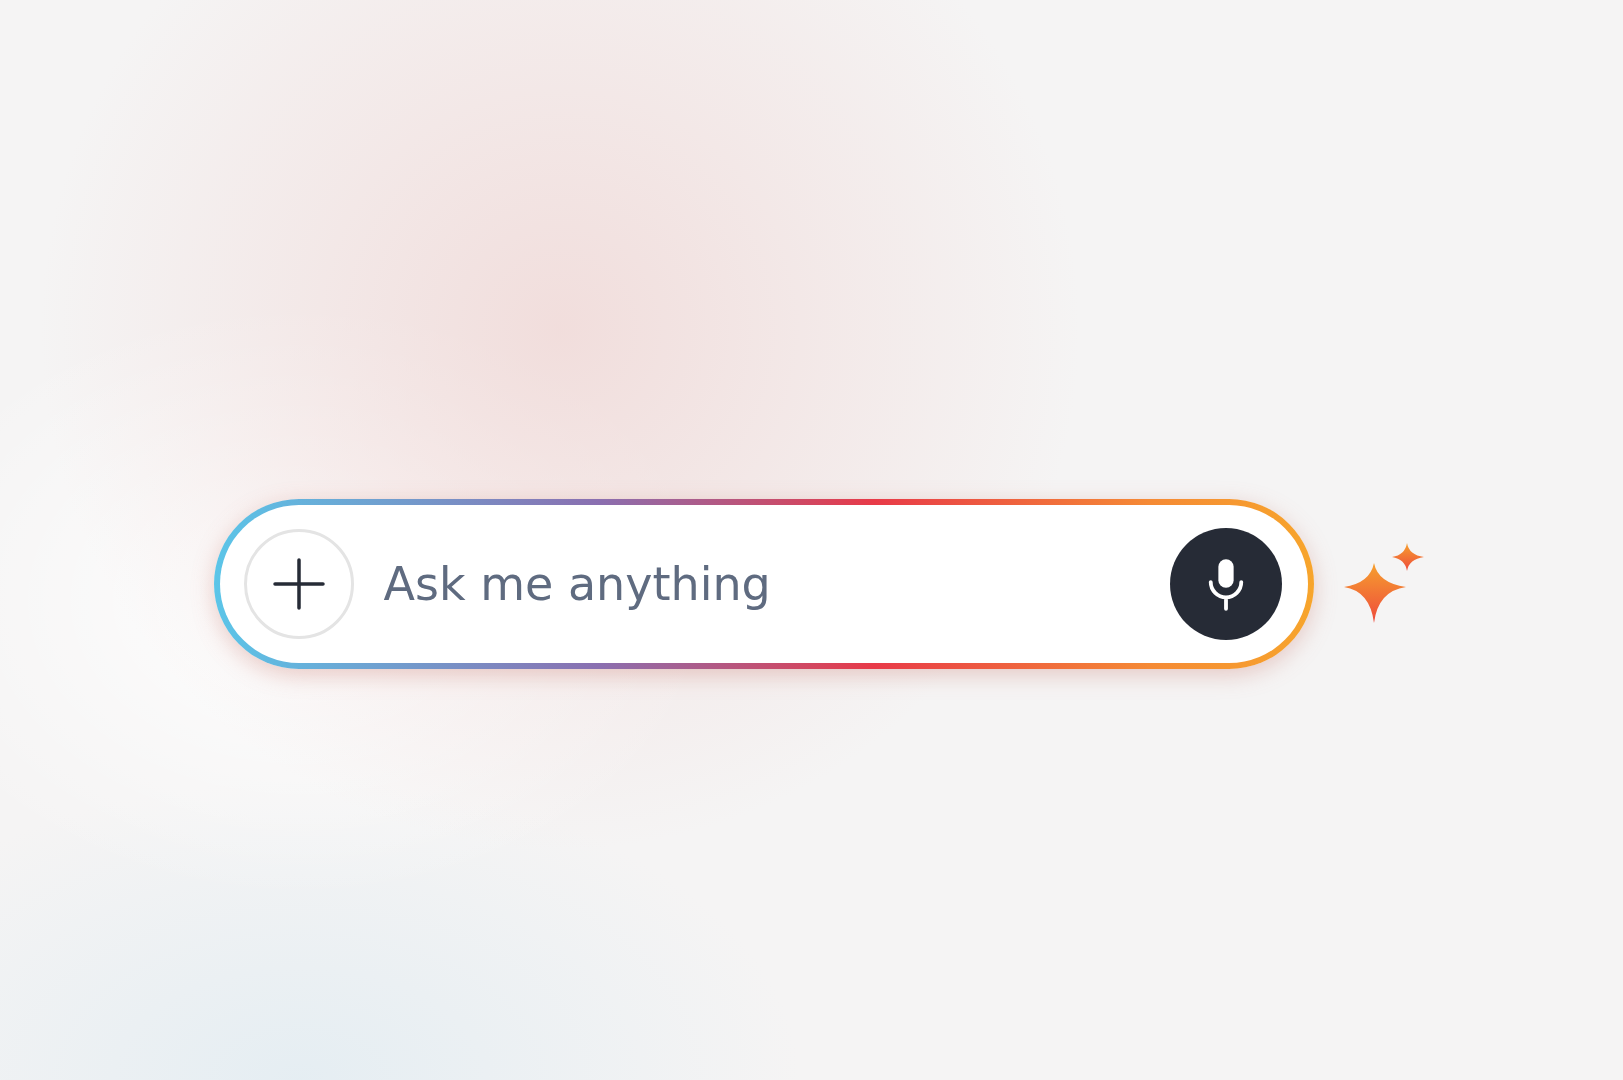 The height and width of the screenshot is (1080, 1623). I want to click on plus-icon, so click(298, 584).